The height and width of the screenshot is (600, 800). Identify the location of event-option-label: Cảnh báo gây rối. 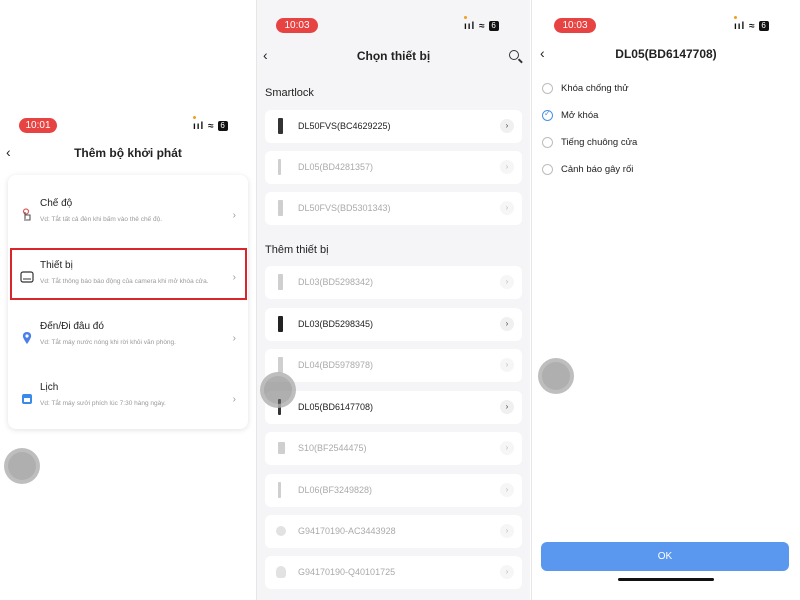
(597, 169).